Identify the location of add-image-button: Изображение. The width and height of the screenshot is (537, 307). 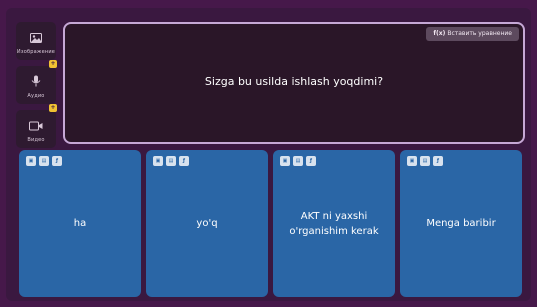
(36, 41).